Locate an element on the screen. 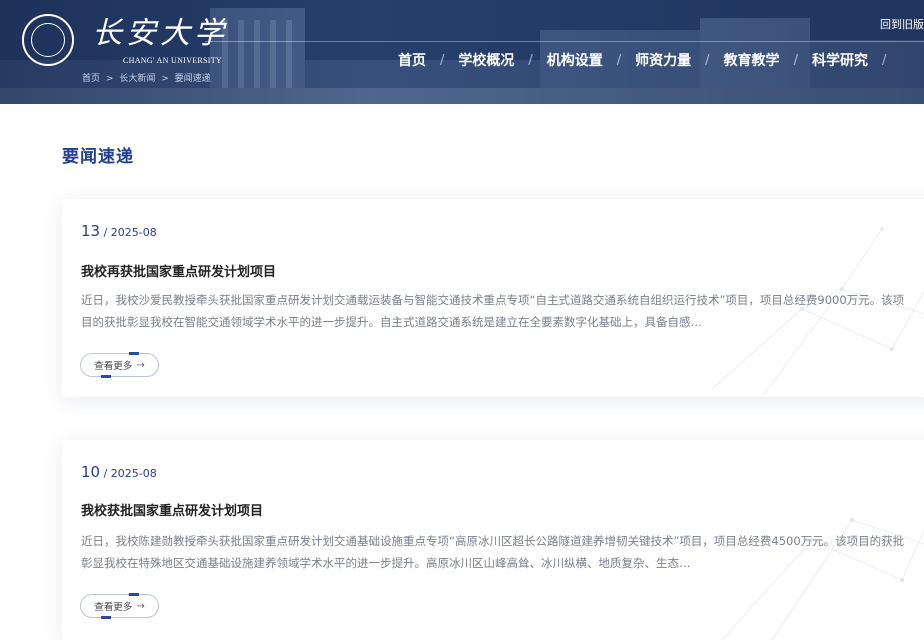  article-date: 13 / 2025-08 is located at coordinates (119, 230).